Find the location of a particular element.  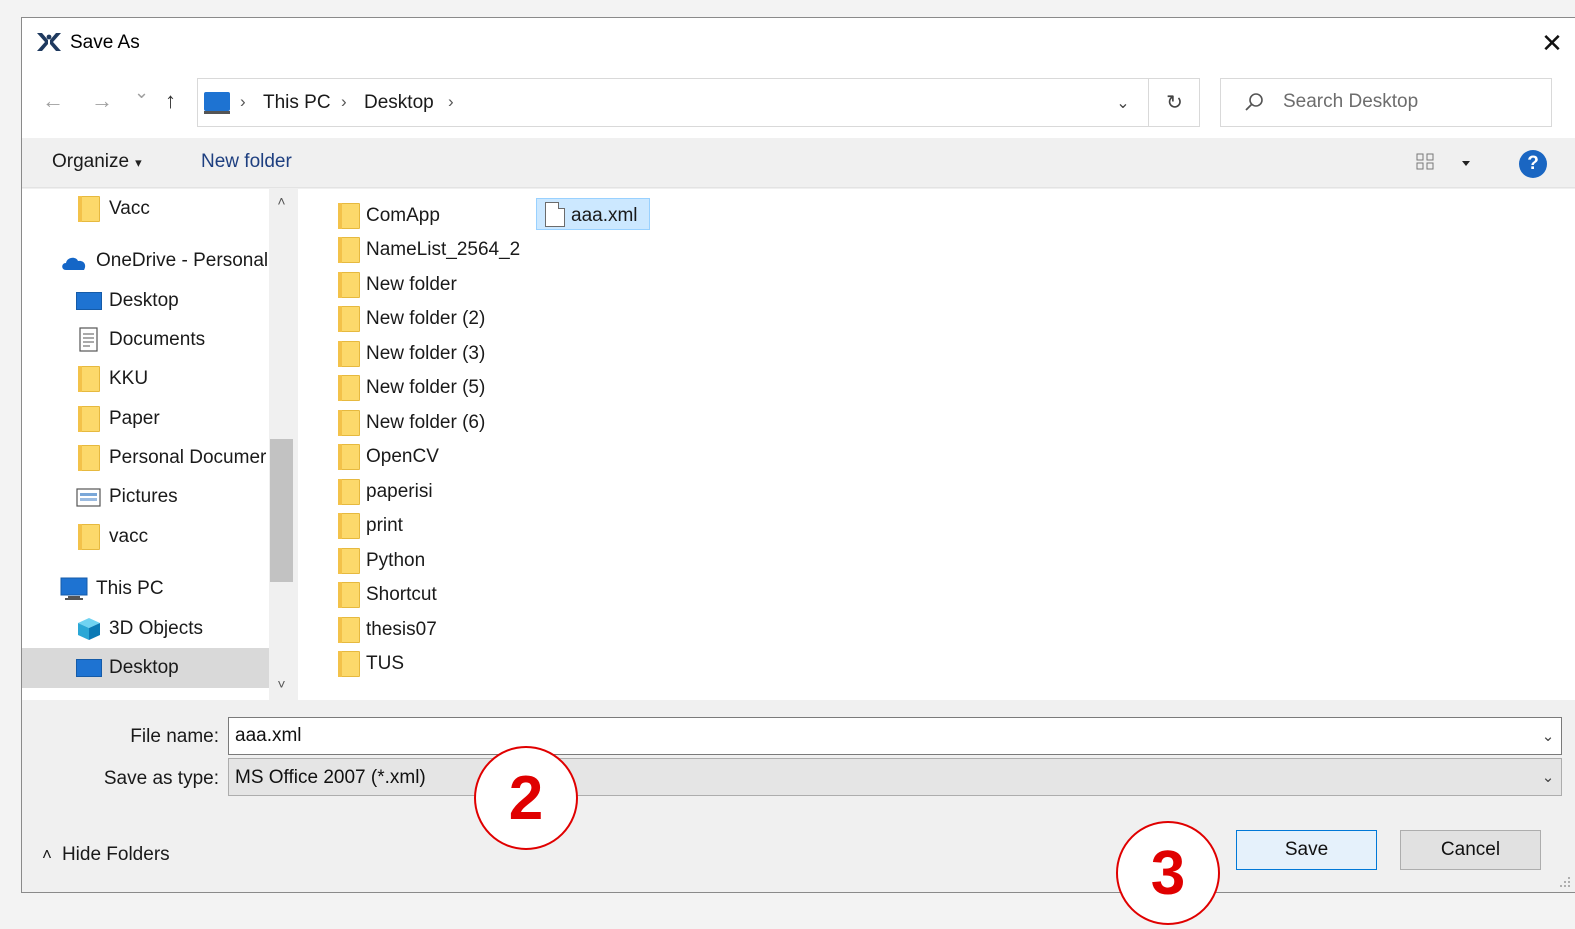

sidebar-item-label: Pictures is located at coordinates (143, 496).